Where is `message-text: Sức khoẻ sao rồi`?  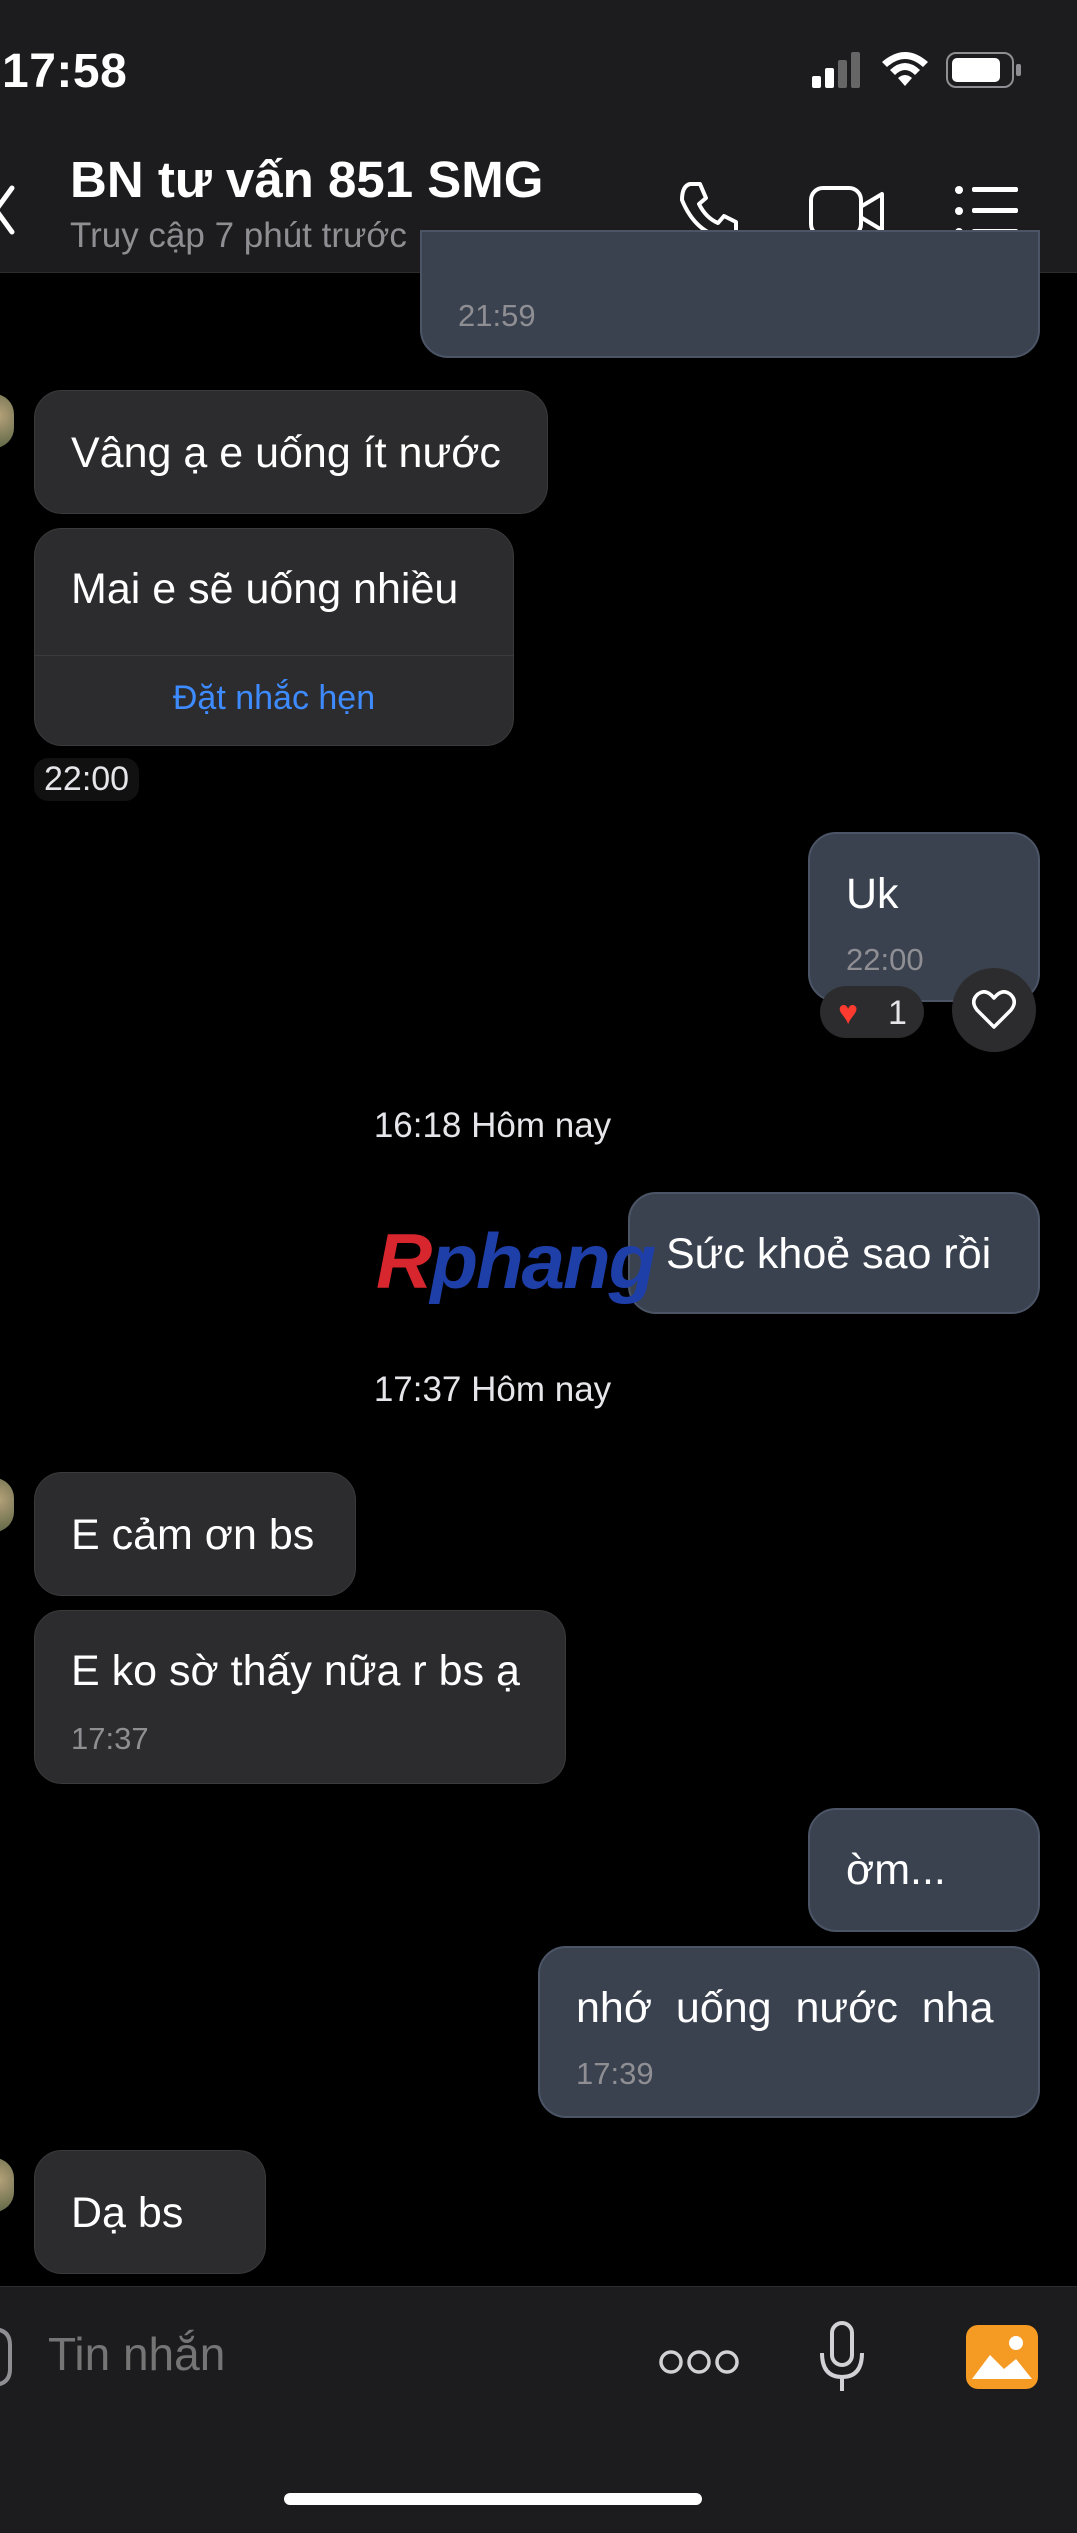 message-text: Sức khoẻ sao rồi is located at coordinates (829, 1254).